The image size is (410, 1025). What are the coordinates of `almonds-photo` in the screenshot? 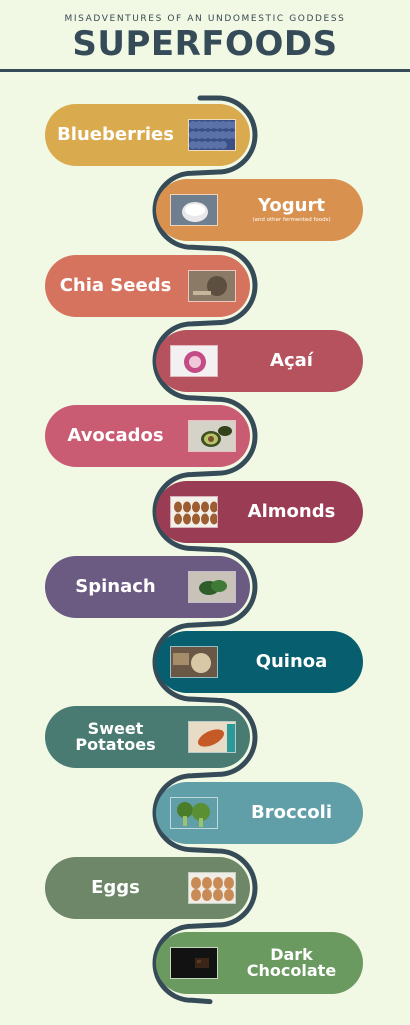 It's located at (194, 511).